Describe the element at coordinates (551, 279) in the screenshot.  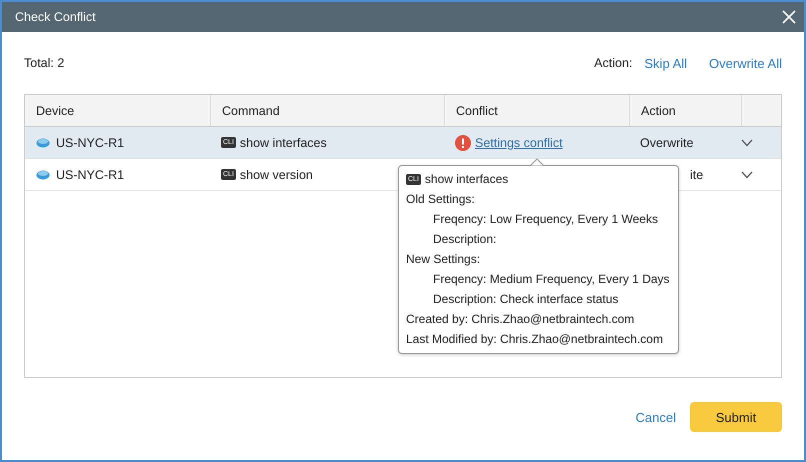
I see `tooltip-text: Freqency: Medium Frequency, Every 1 Days` at that location.